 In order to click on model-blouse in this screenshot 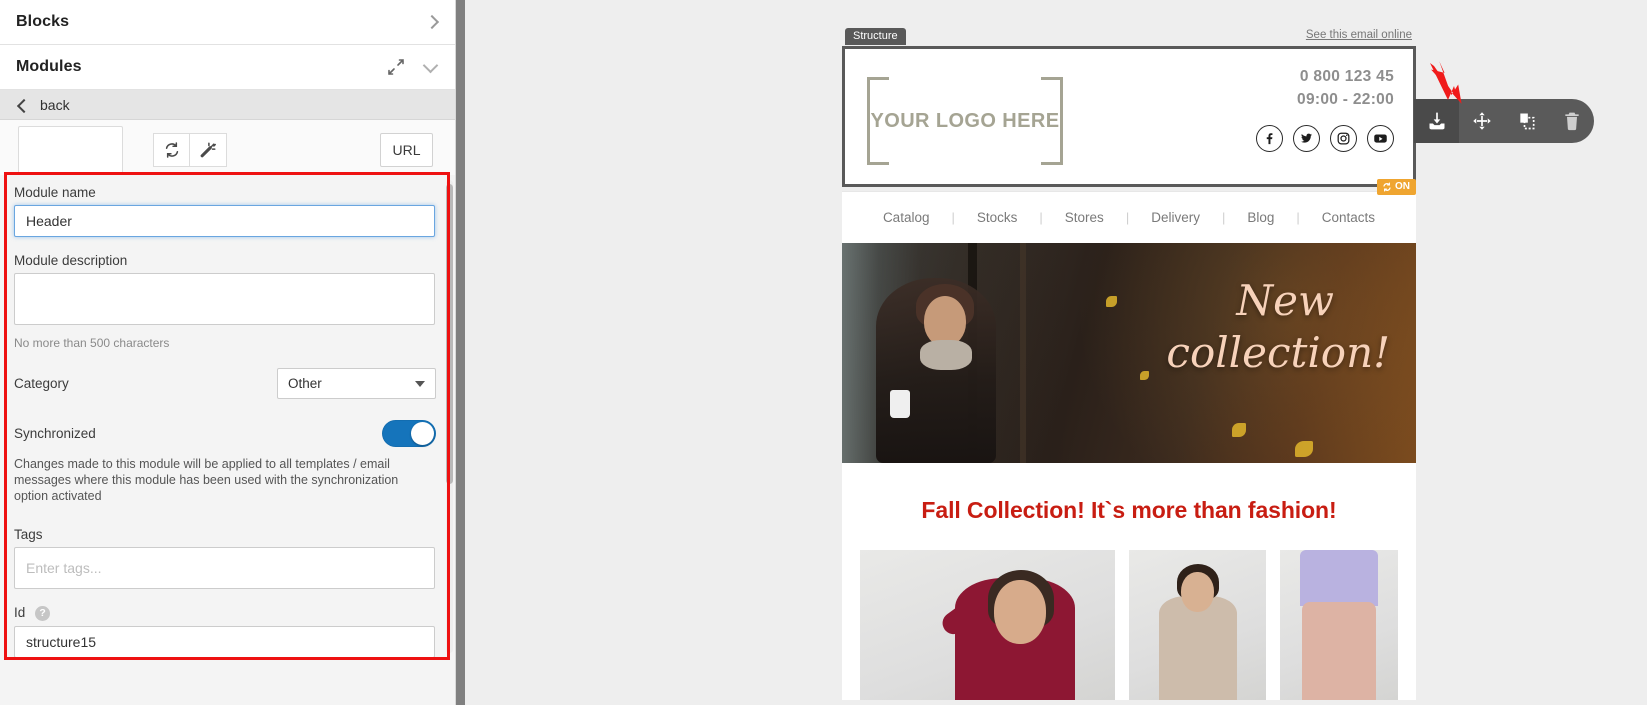, I will do `click(1339, 578)`.